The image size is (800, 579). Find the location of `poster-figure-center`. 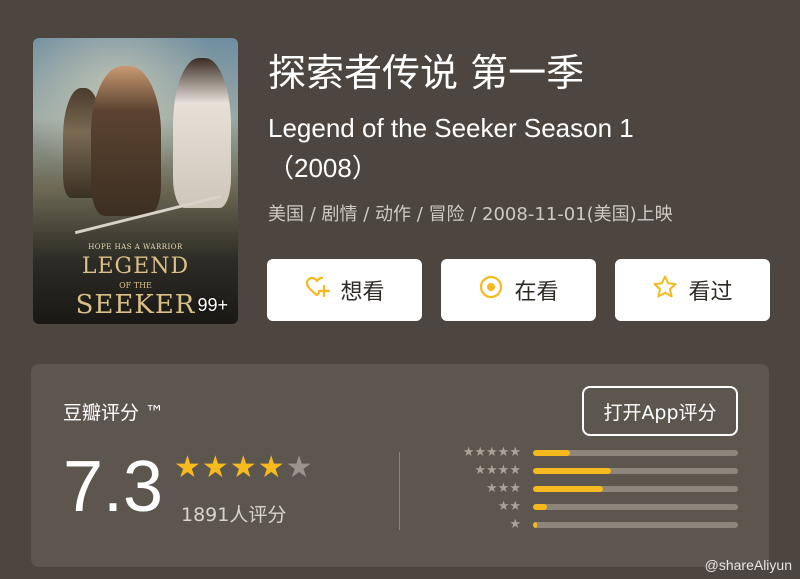

poster-figure-center is located at coordinates (126, 141).